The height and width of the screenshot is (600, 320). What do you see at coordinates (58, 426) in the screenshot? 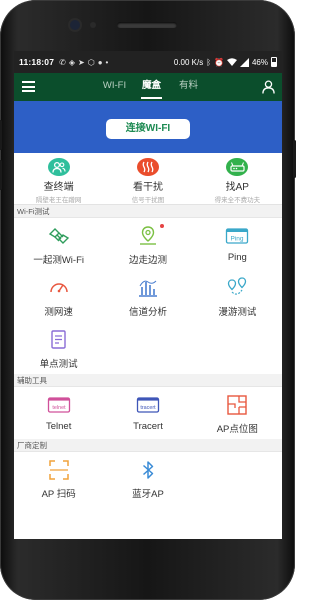
I see `tool-label: Telnet` at bounding box center [58, 426].